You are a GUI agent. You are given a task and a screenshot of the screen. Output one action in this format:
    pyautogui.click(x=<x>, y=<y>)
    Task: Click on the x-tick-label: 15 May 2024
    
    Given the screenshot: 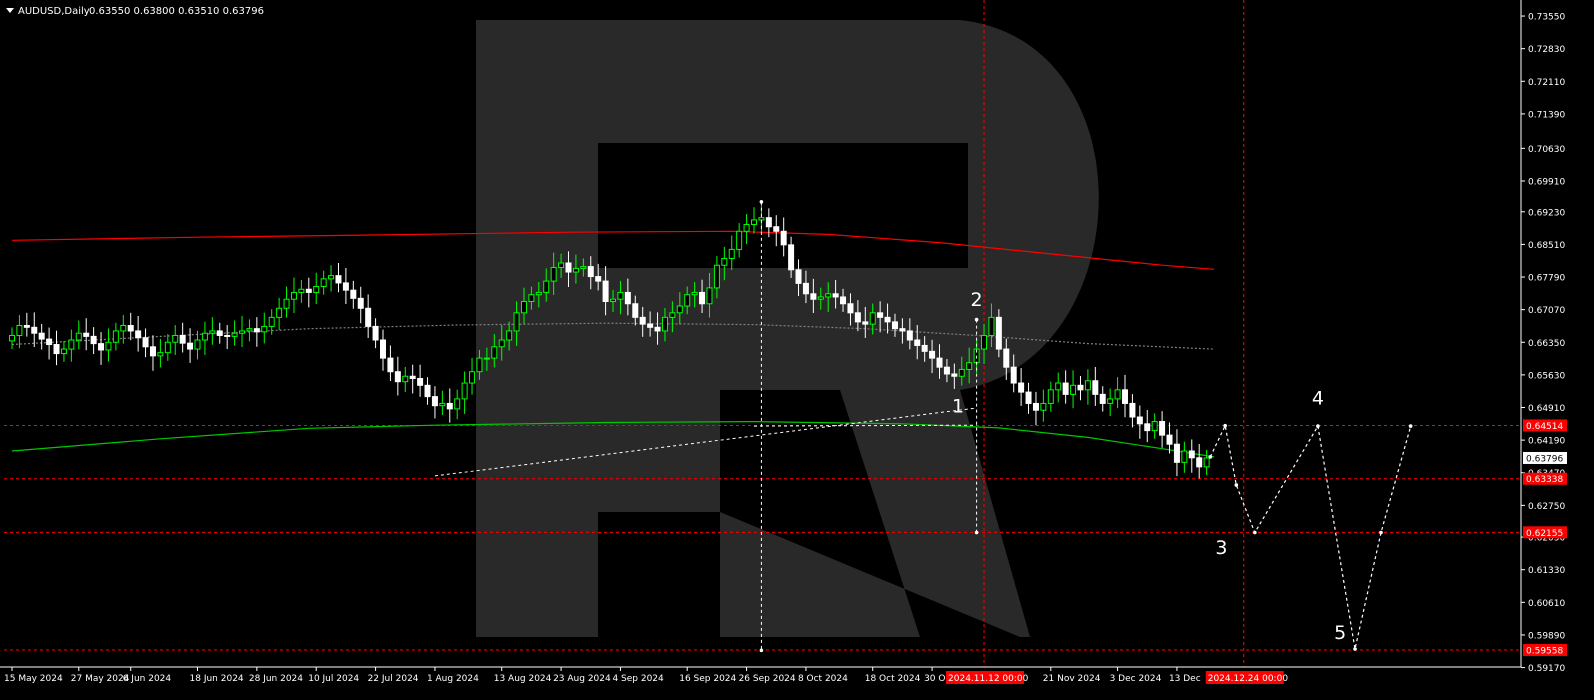 What is the action you would take?
    pyautogui.click(x=33, y=679)
    